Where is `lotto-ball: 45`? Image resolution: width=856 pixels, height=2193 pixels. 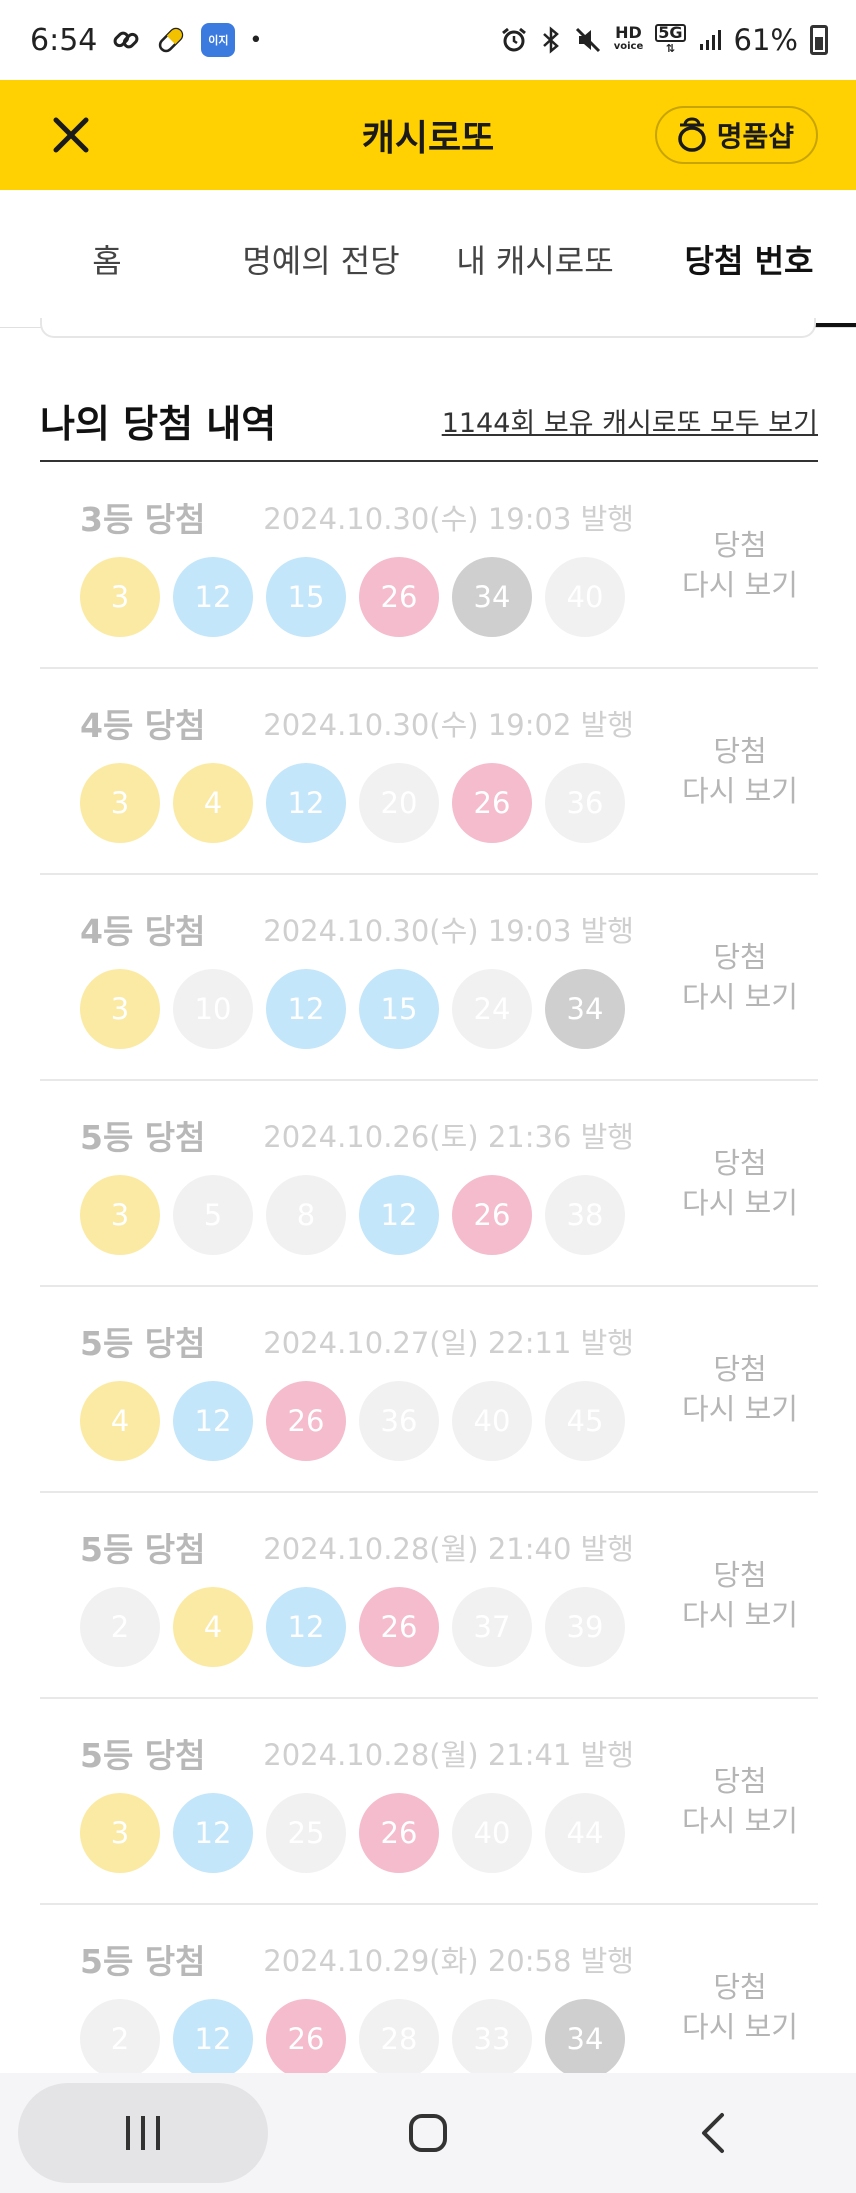
lotto-ball: 45 is located at coordinates (585, 1421).